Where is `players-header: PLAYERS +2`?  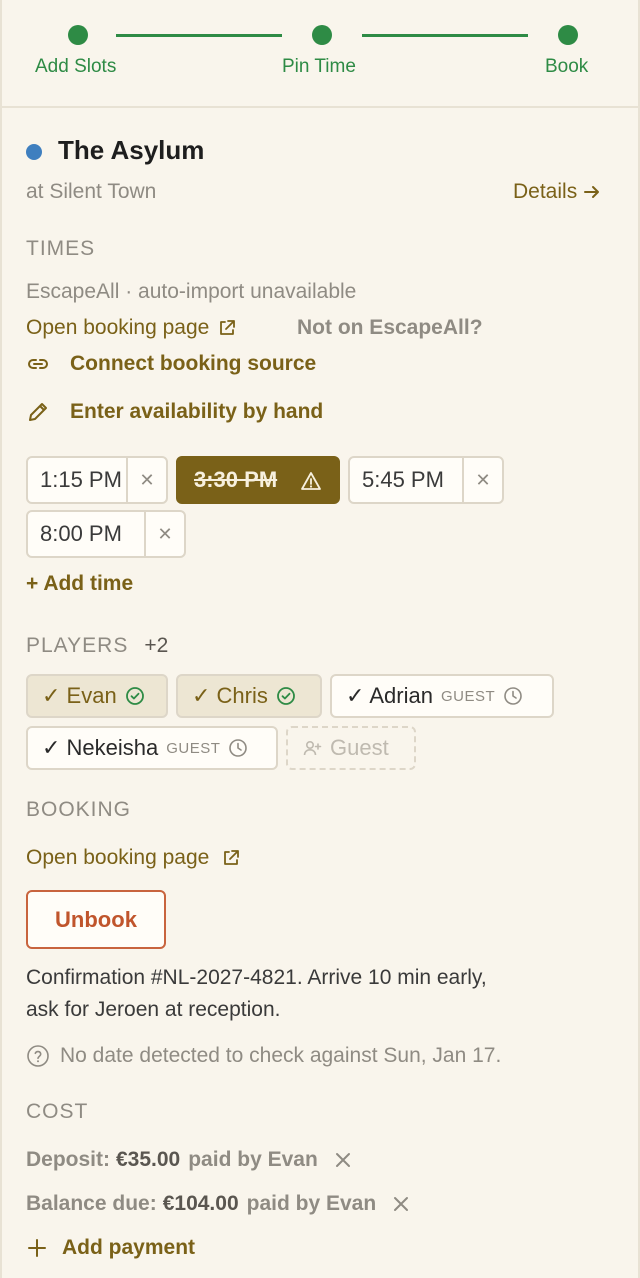
players-header: PLAYERS +2 is located at coordinates (97, 646).